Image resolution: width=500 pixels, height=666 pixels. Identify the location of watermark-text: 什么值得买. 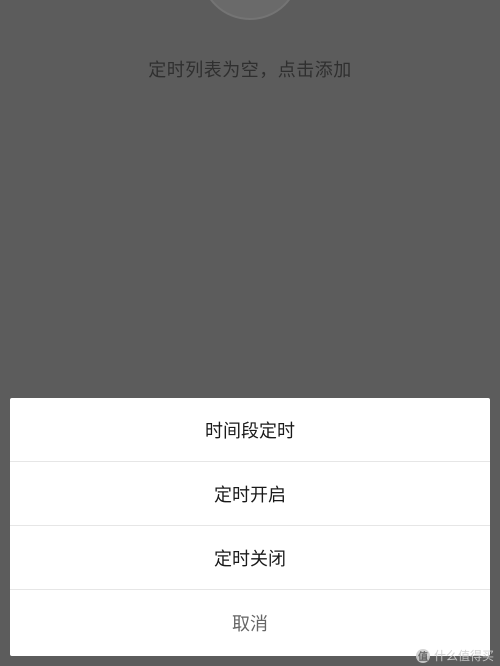
(463, 656).